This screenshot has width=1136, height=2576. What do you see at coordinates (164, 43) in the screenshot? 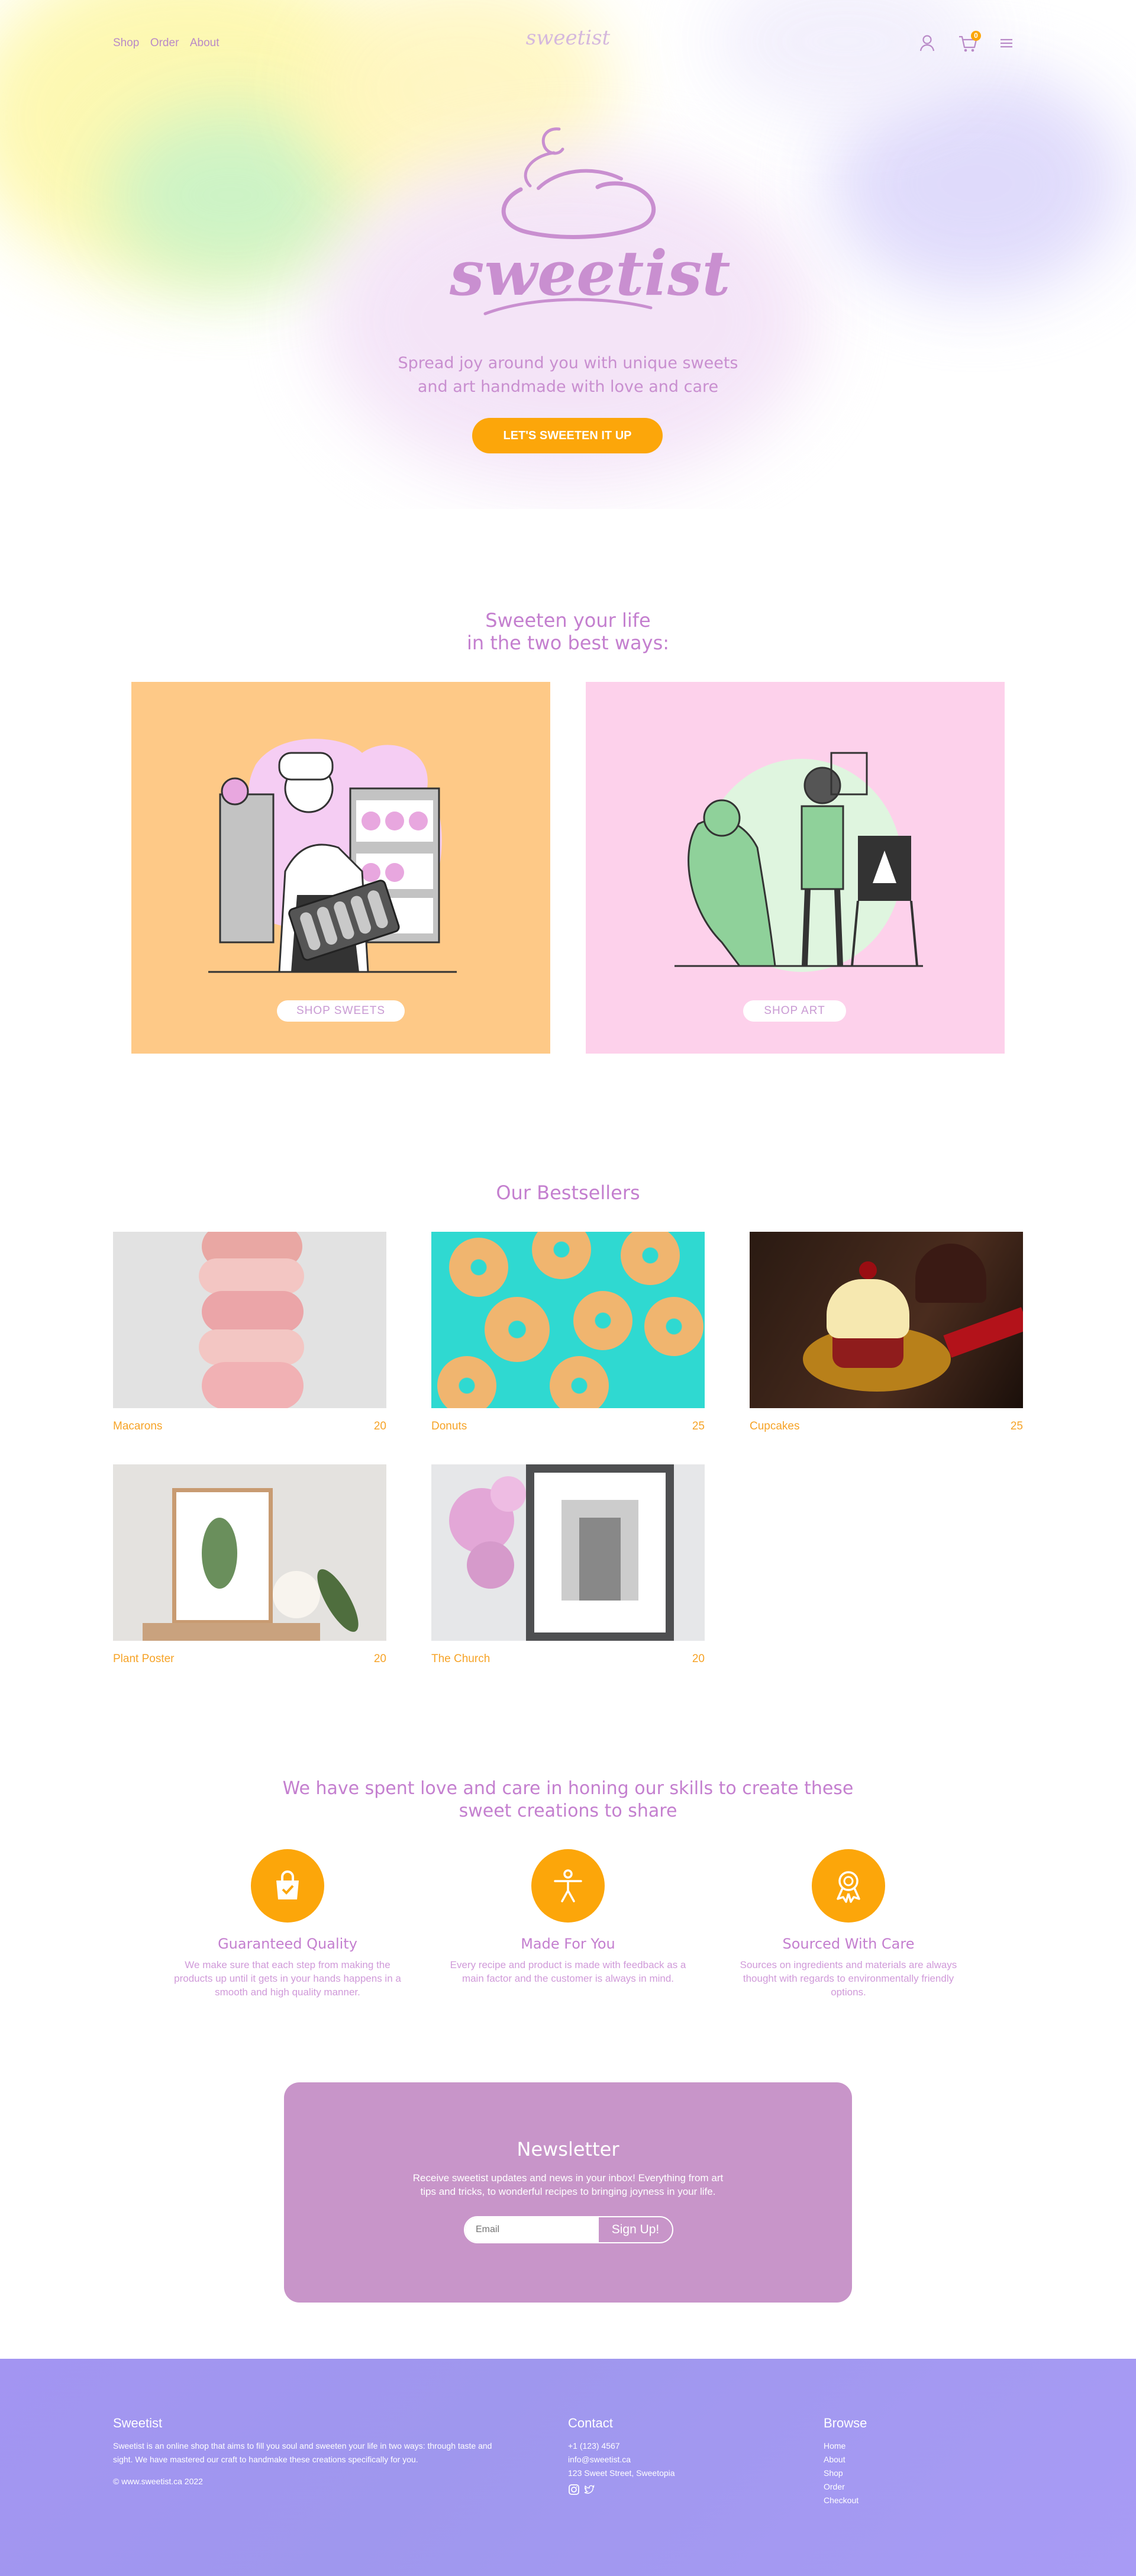
I see `nav-link-order: Order` at bounding box center [164, 43].